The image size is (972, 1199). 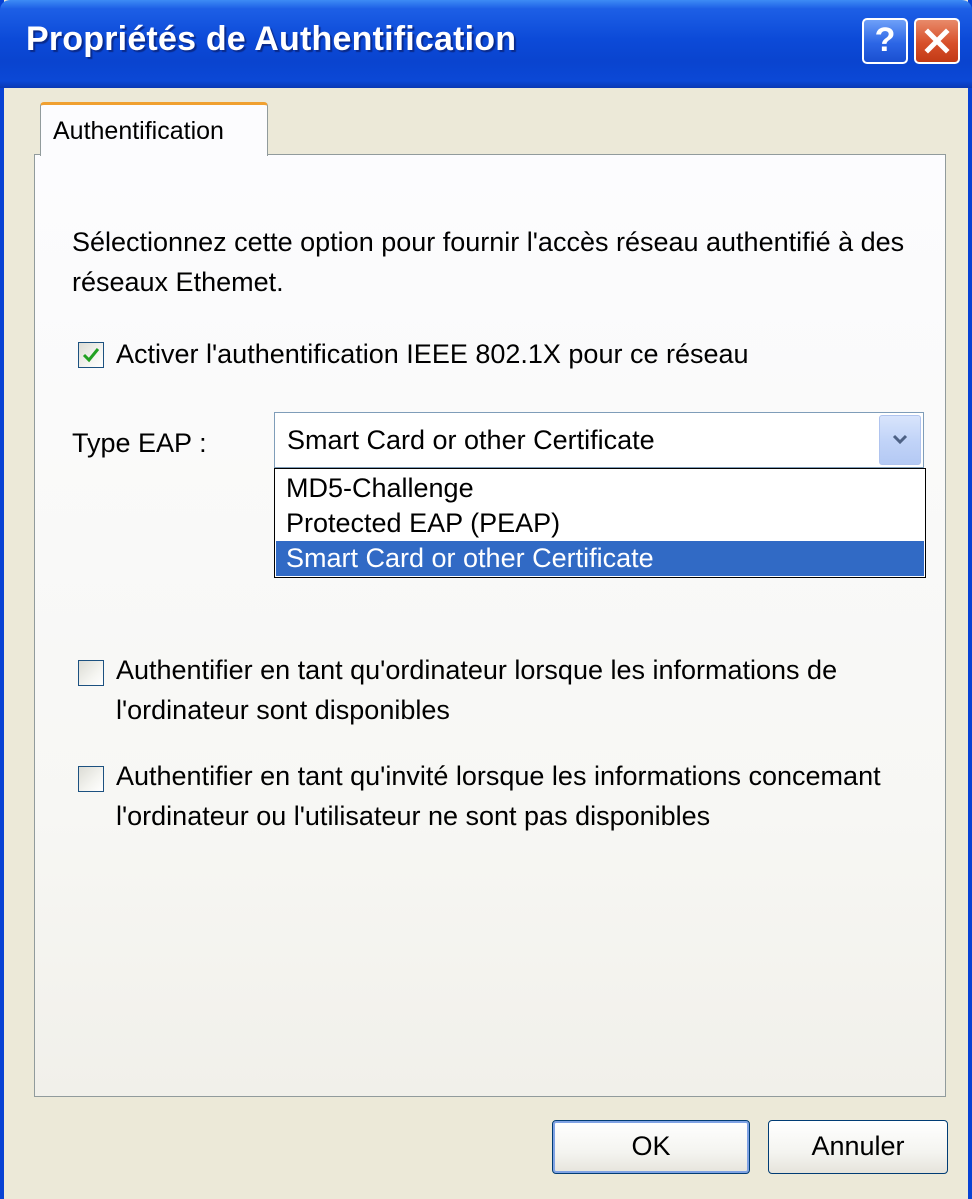 I want to click on eap-type-value: Smart Card or other Certificate, so click(x=471, y=440).